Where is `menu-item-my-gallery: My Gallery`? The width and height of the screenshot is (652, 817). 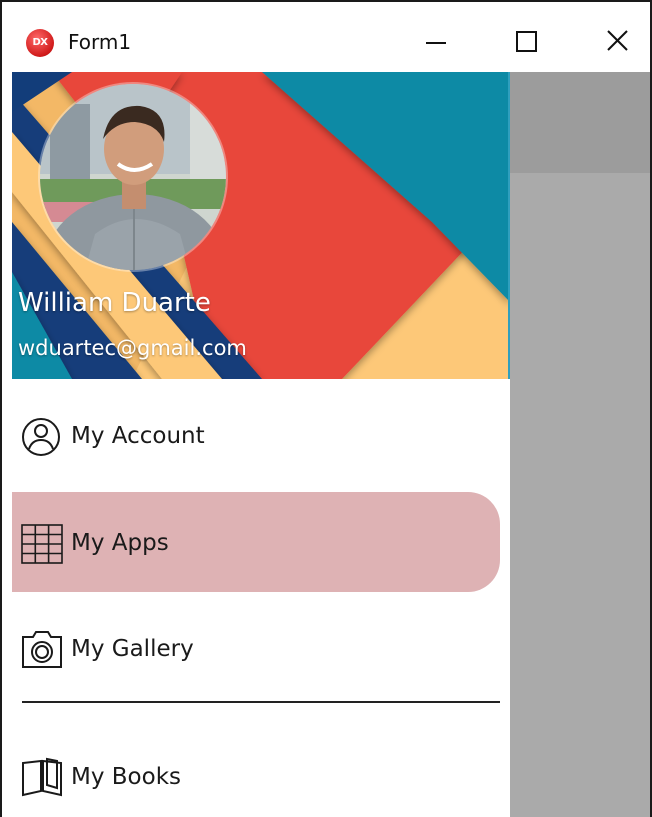 menu-item-my-gallery: My Gallery is located at coordinates (256, 649).